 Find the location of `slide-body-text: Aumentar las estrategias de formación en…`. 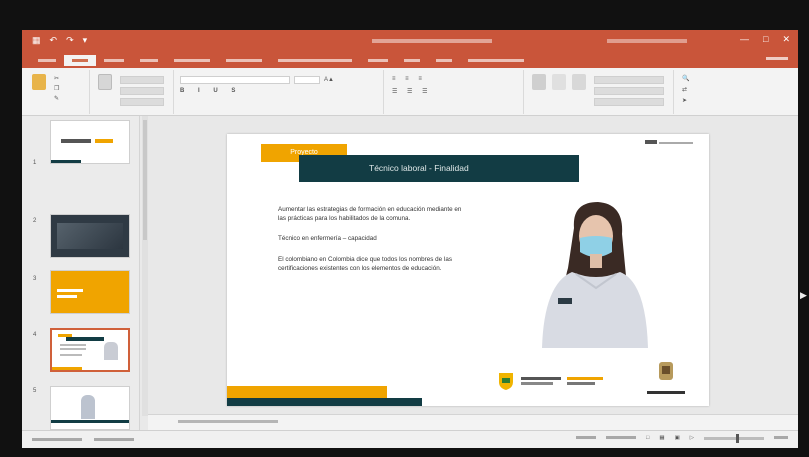

slide-body-text: Aumentar las estrategias de formación en… is located at coordinates (373, 244).